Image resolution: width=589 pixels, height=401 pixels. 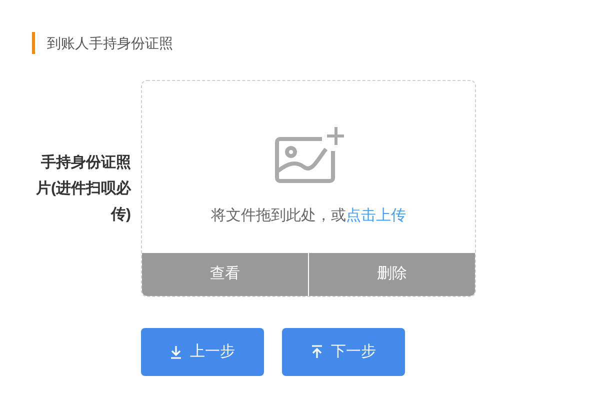 What do you see at coordinates (308, 216) in the screenshot?
I see `upload-hint: 将文件拖到此处，或点击上传` at bounding box center [308, 216].